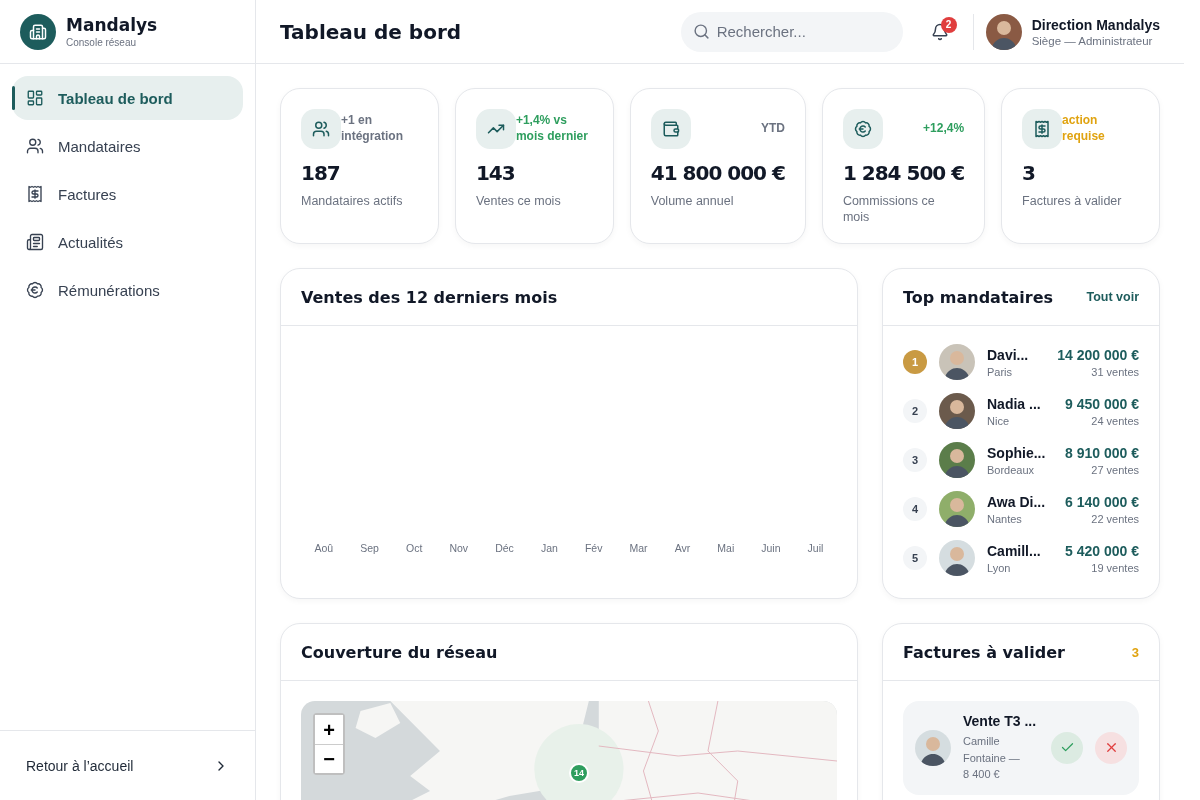  Describe the element at coordinates (915, 509) in the screenshot. I see `rank-badge: 4` at that location.